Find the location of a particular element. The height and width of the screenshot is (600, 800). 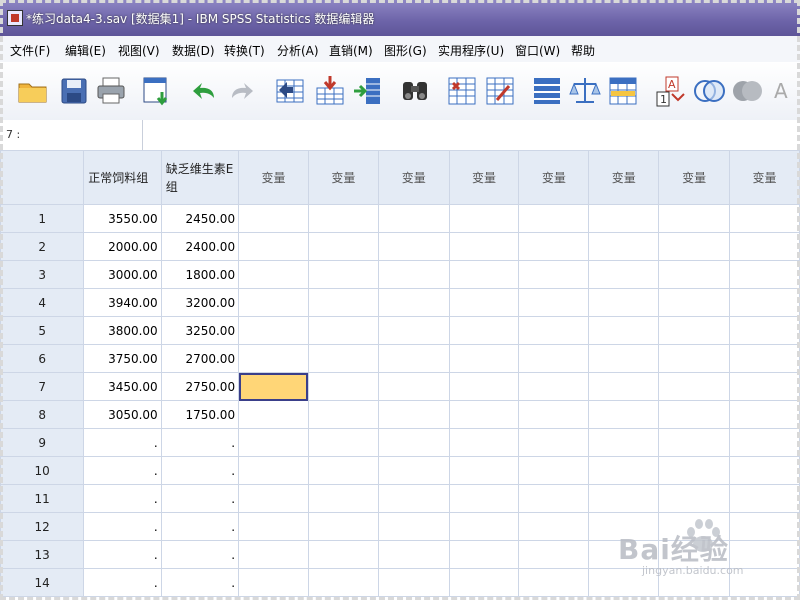

row-header: 12 is located at coordinates (42, 526).